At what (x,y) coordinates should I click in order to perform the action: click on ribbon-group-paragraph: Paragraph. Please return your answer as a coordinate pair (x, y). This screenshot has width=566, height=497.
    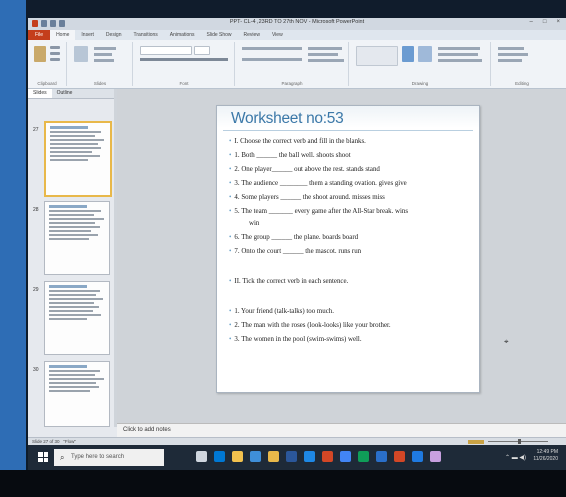
    Looking at the image, I should click on (292, 64).